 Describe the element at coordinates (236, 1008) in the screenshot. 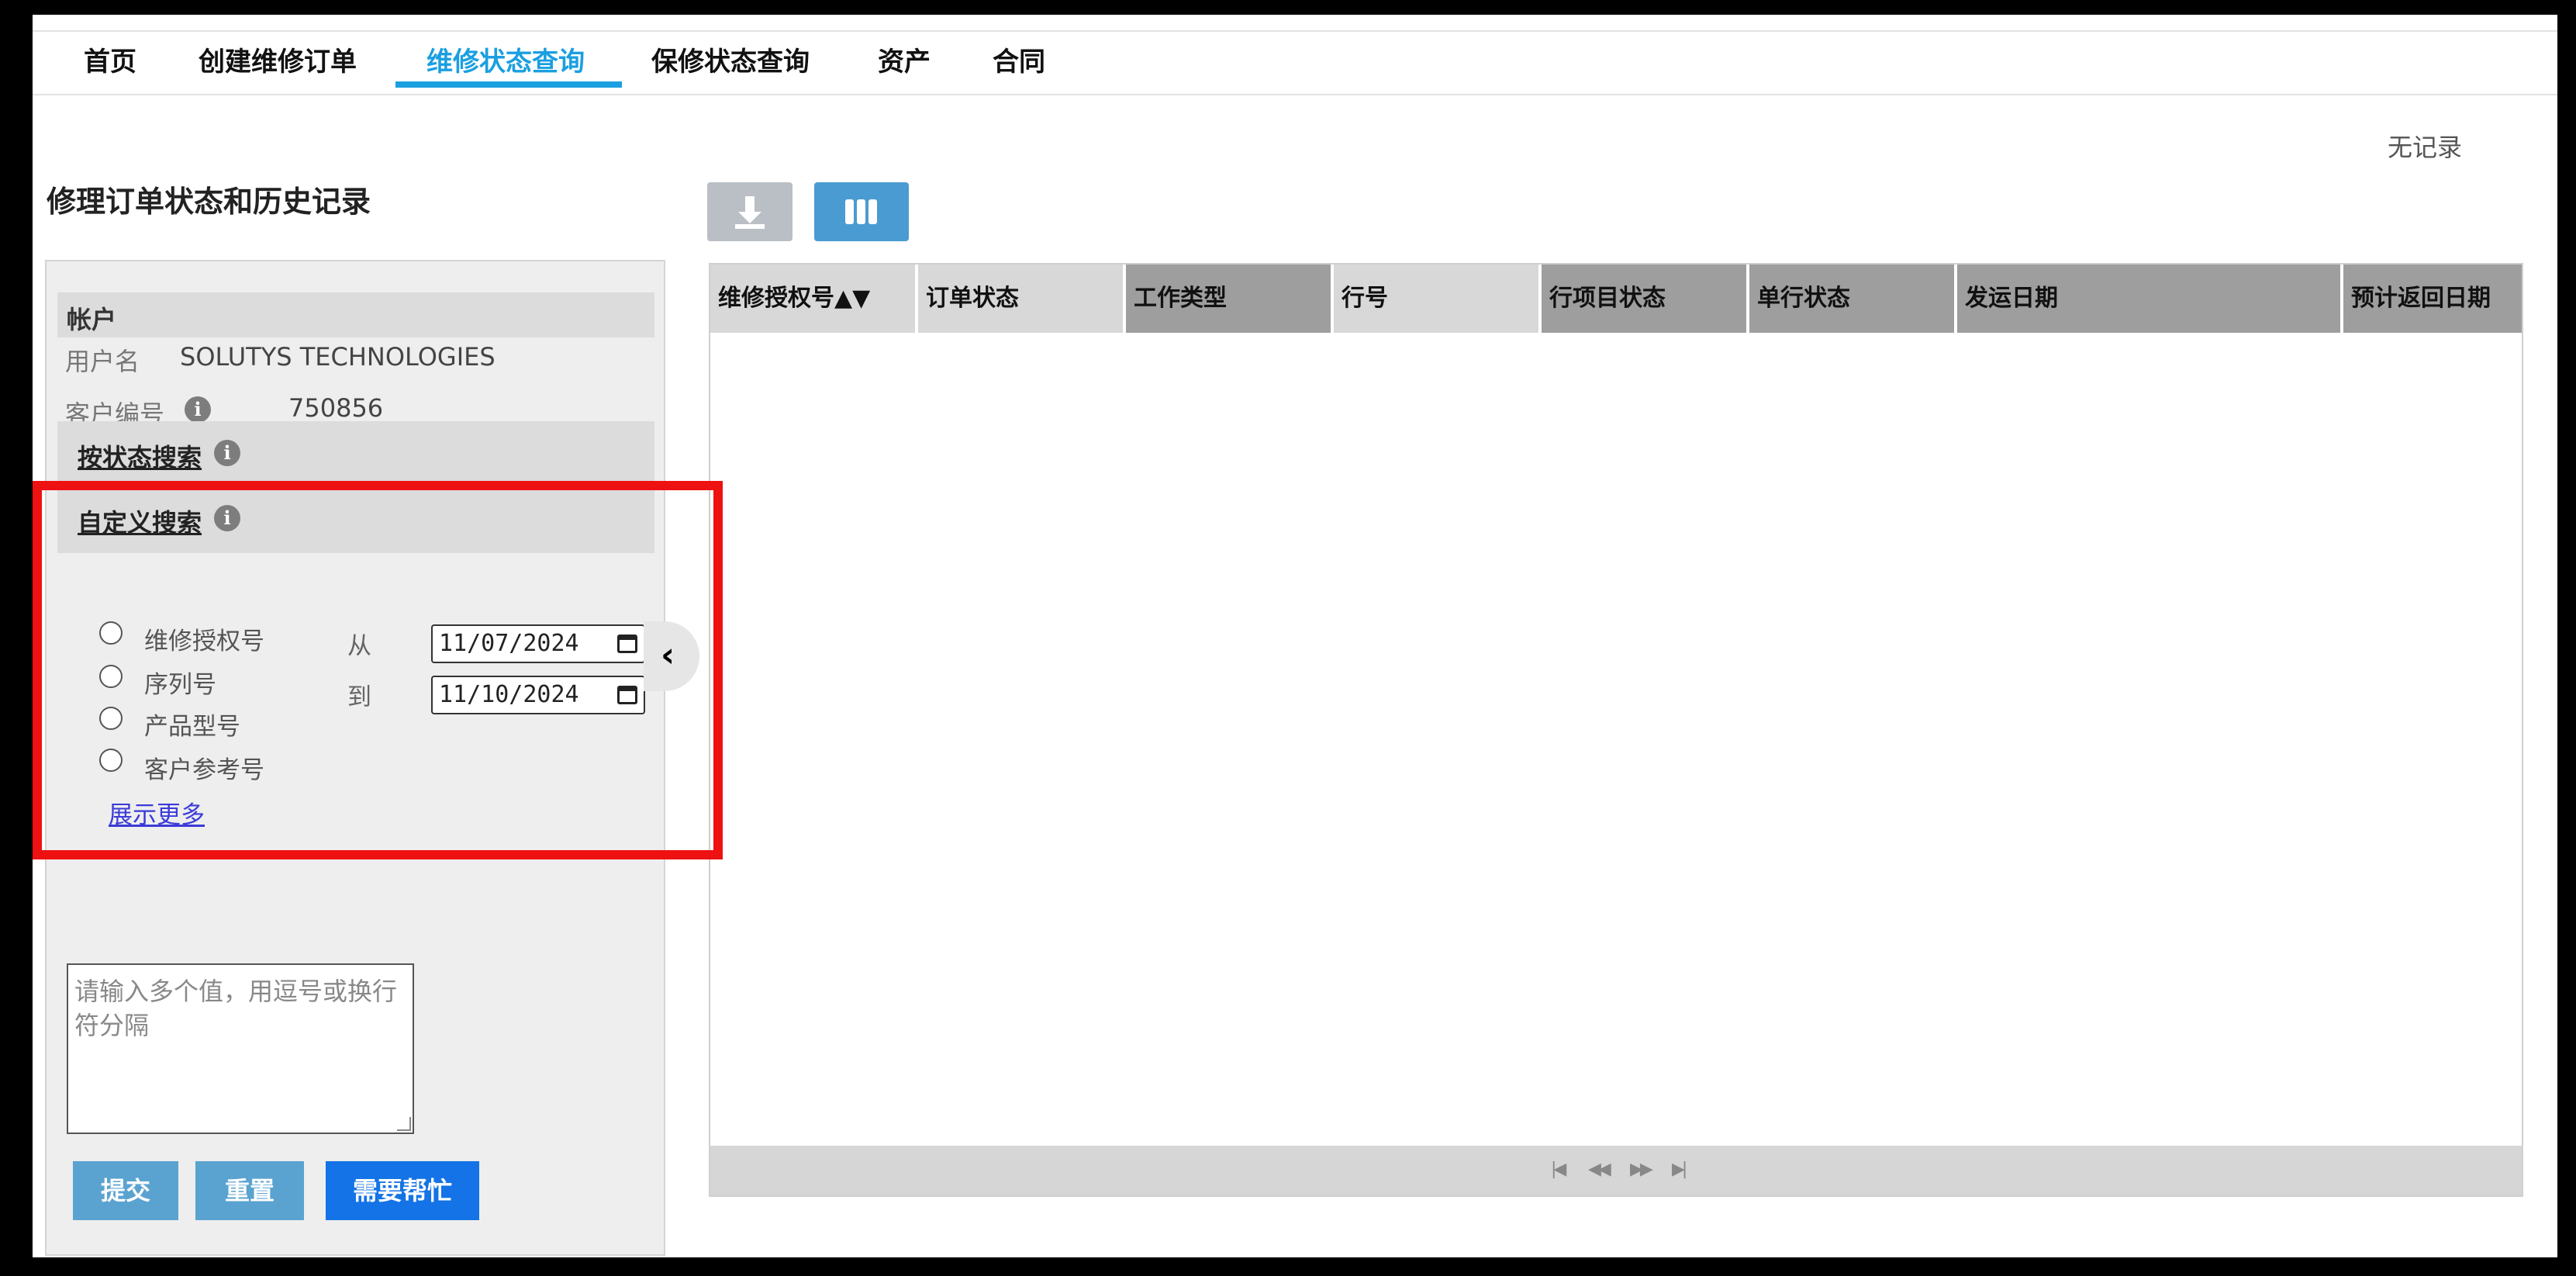

I see `textarea-placeholder: 请输入多个值，用逗号或换行符分隔` at that location.